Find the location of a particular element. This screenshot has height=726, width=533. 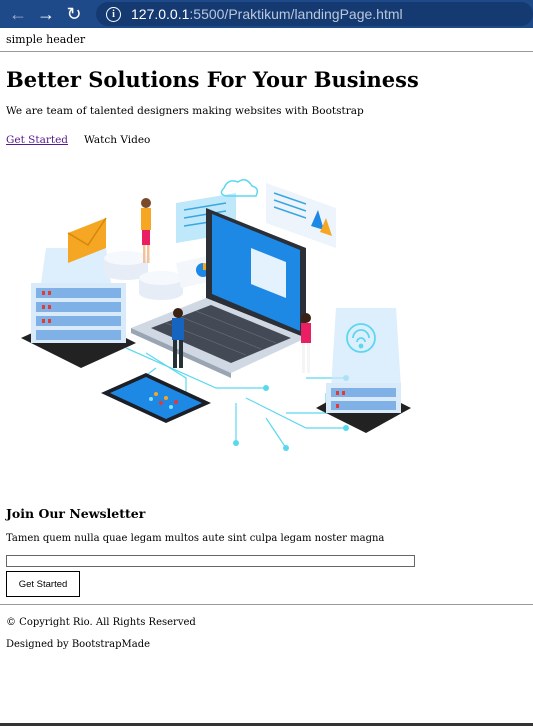

get-started-link: Get Started is located at coordinates (37, 140).